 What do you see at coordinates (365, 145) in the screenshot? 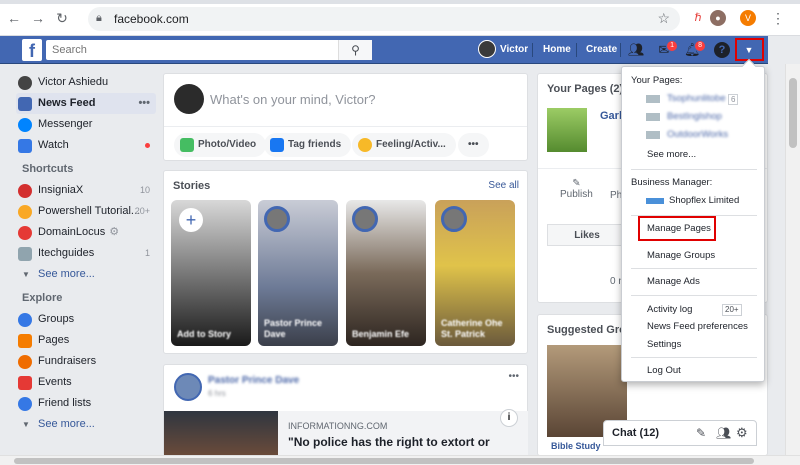
I see `smiley-icon` at bounding box center [365, 145].